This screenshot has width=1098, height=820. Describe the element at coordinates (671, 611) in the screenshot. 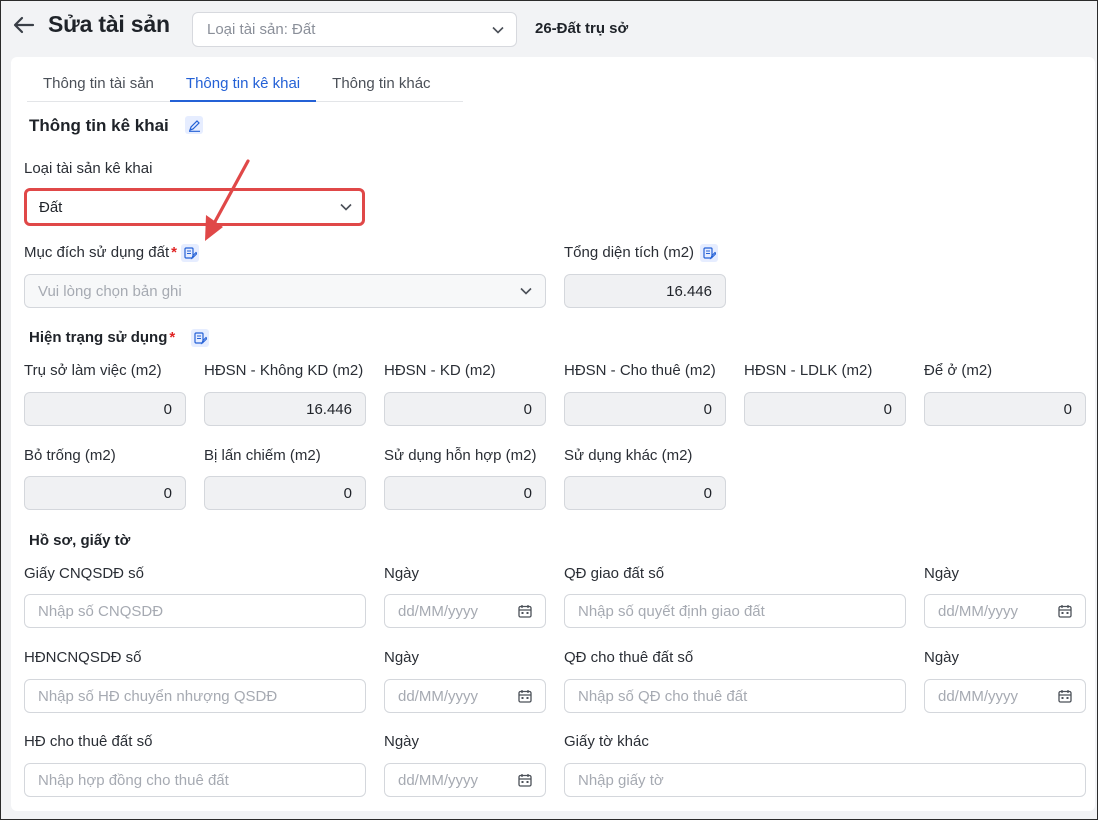

I see `allocation-decision-placeholder: Nhập số quyết định giao đất` at that location.